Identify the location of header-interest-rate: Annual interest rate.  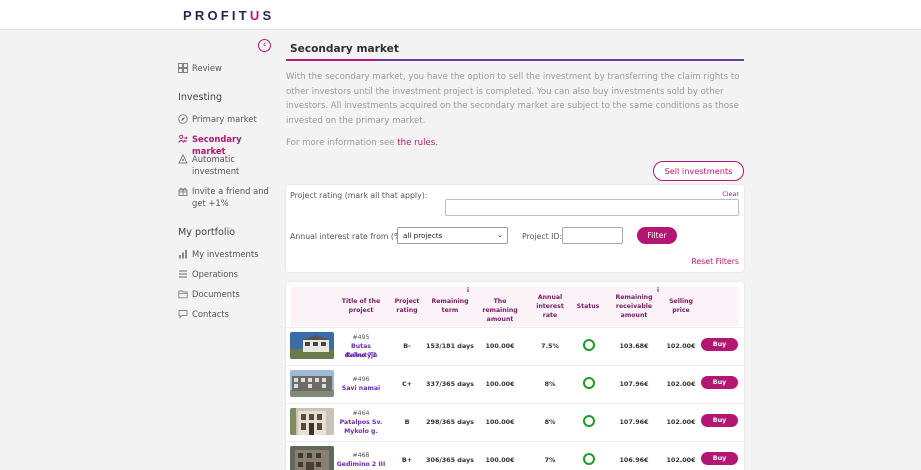
(550, 306).